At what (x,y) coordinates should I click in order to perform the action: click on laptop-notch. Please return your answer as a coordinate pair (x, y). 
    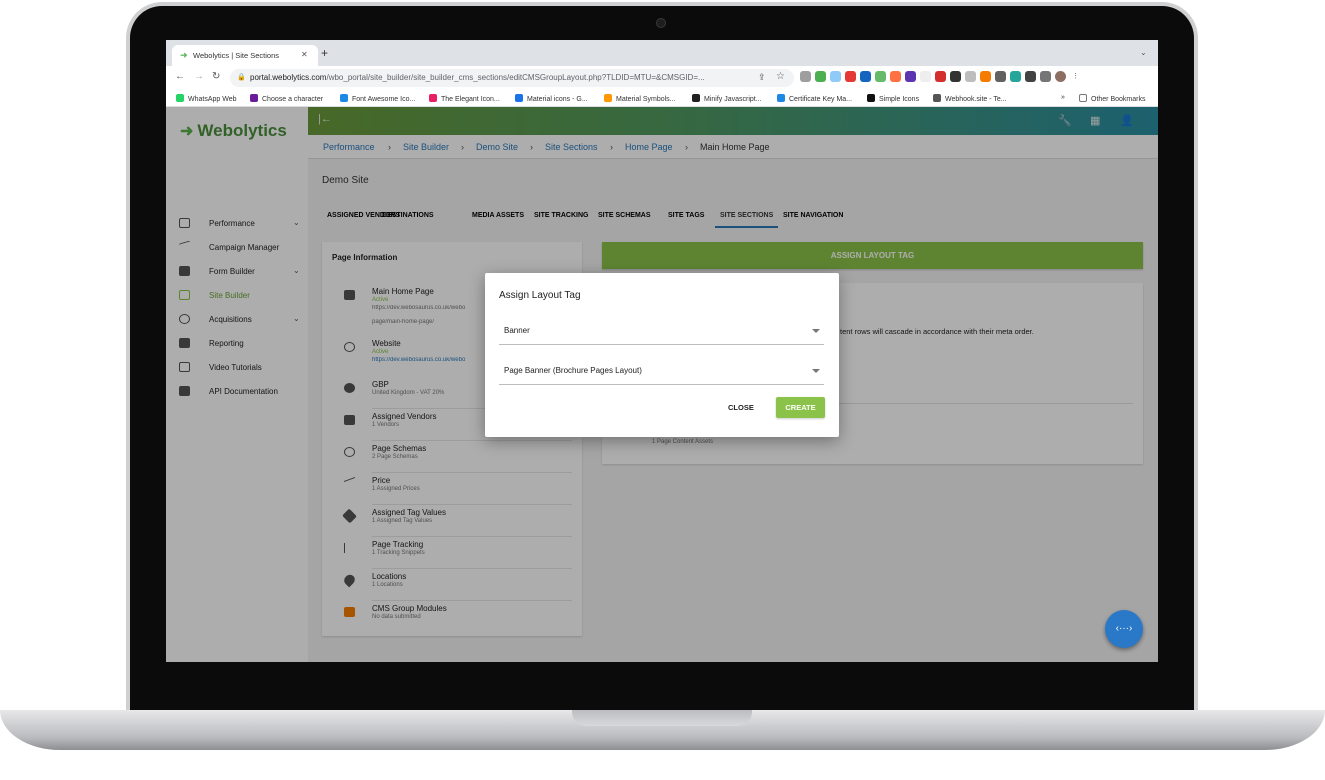
    Looking at the image, I should click on (662, 718).